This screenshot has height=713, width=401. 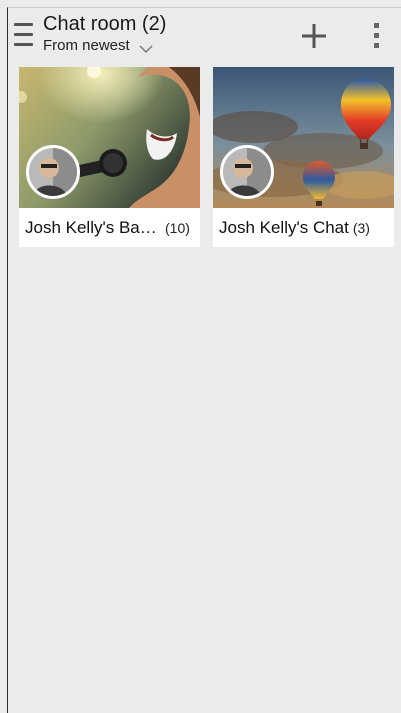 I want to click on add-button, so click(x=314, y=36).